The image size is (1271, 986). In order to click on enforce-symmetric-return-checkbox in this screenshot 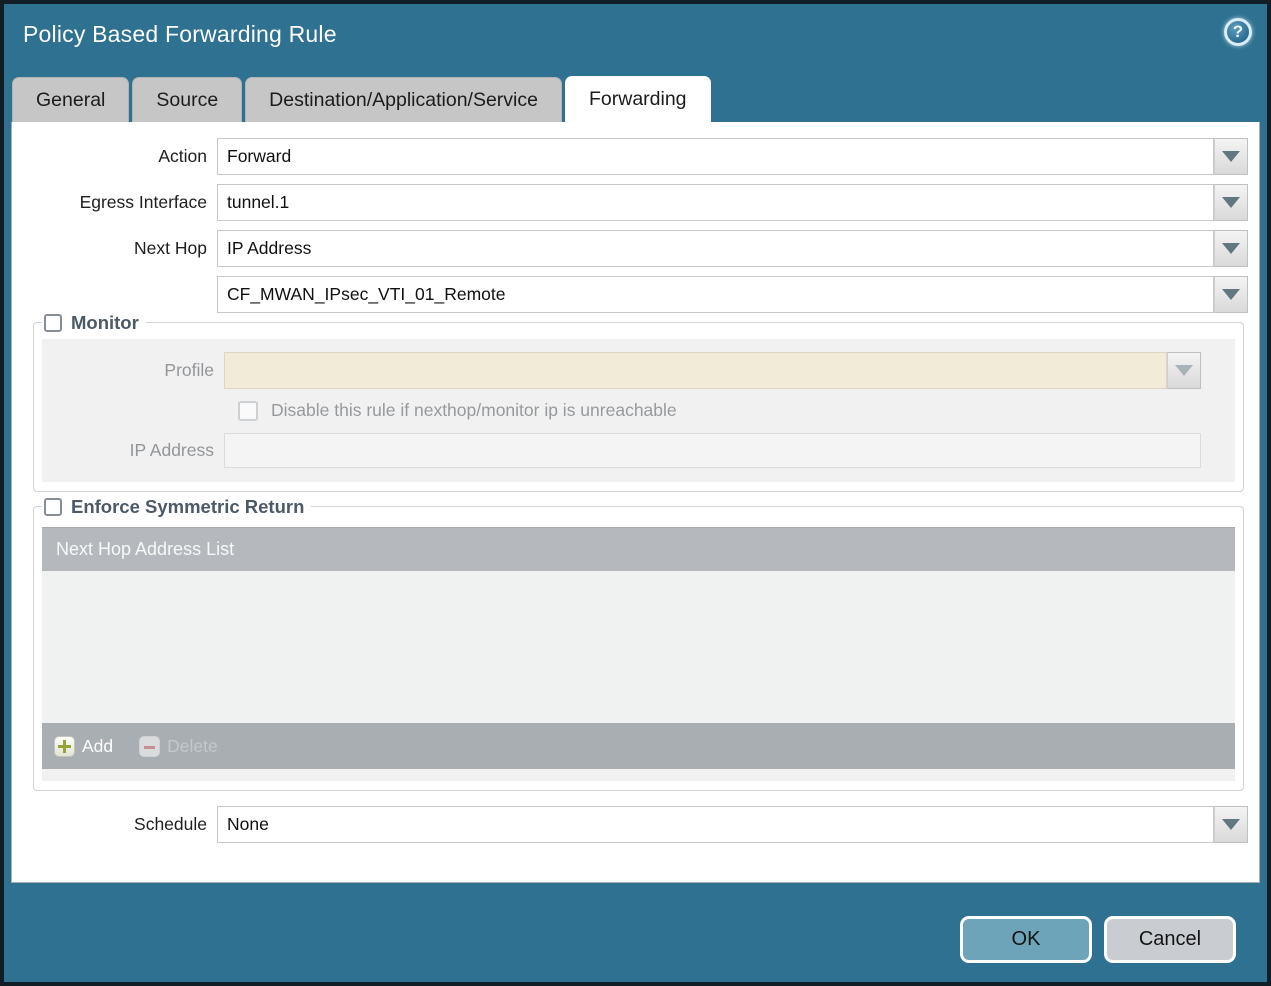, I will do `click(53, 507)`.